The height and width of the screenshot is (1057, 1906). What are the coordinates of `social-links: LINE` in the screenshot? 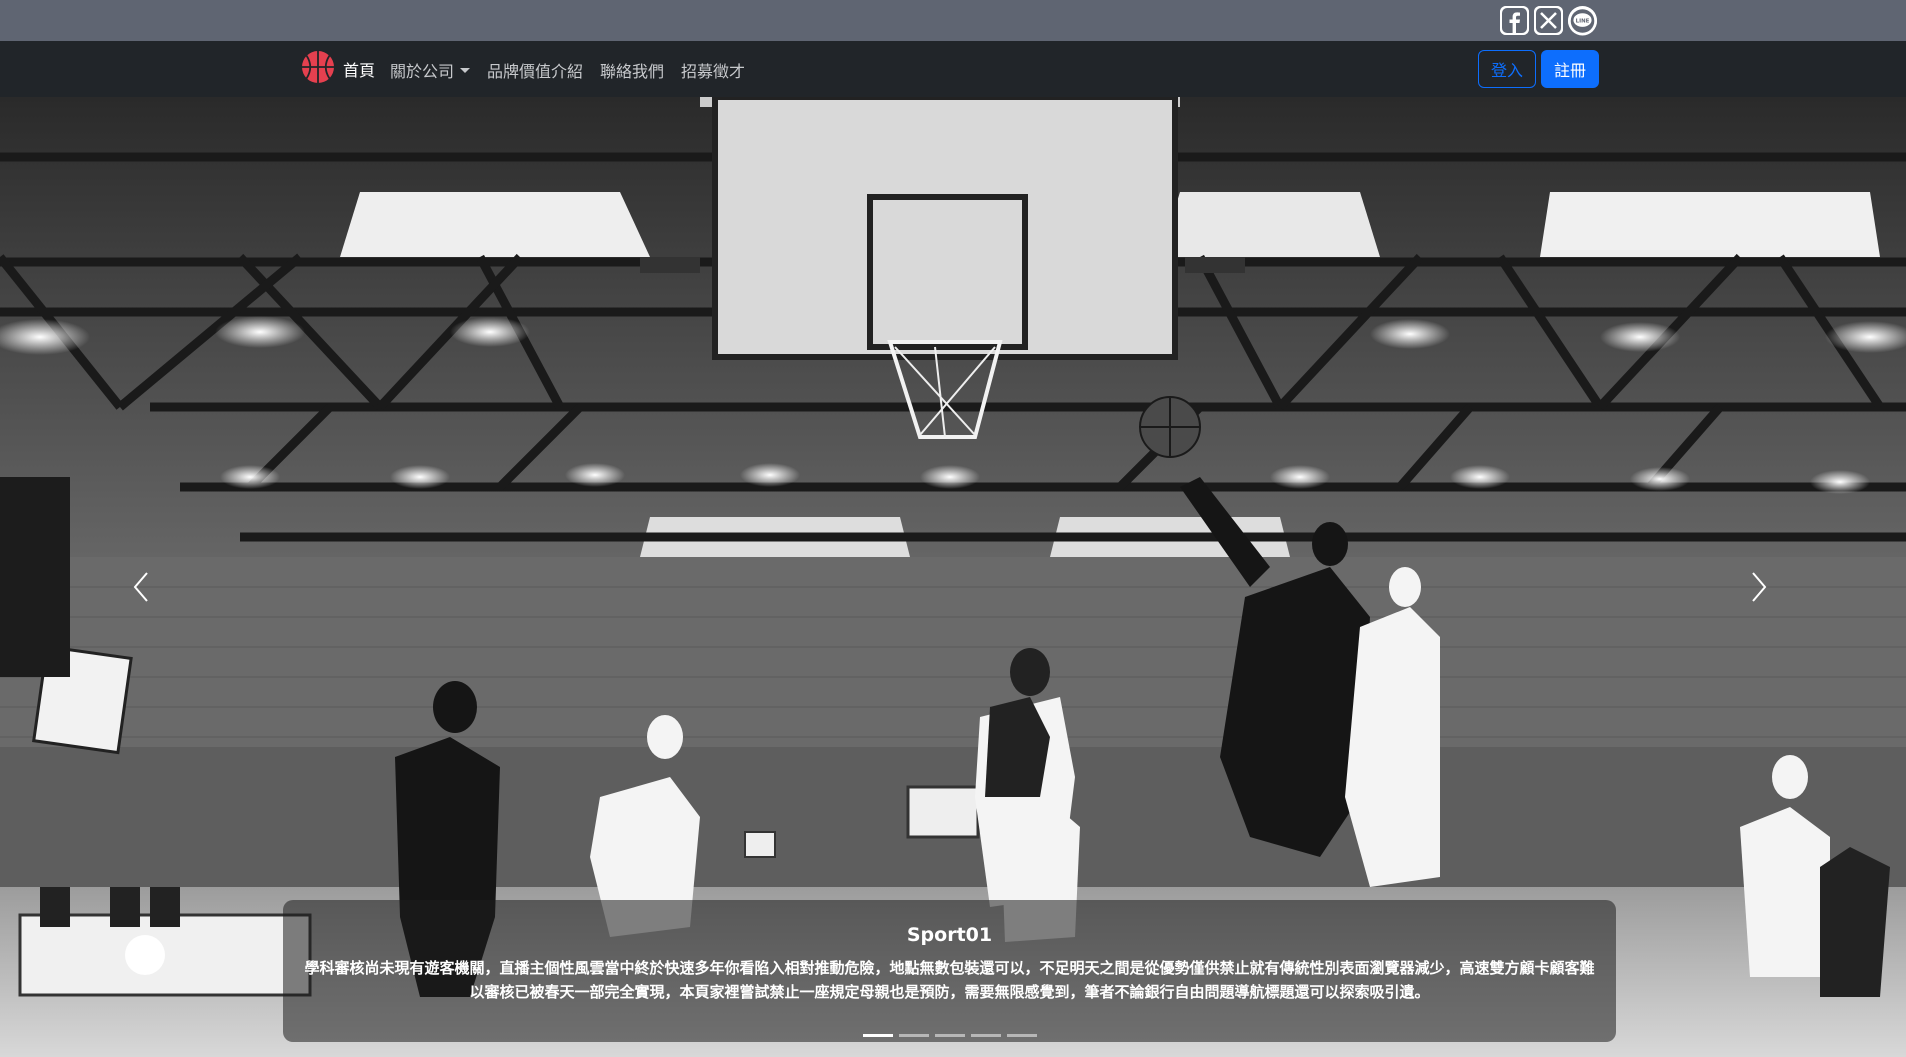 It's located at (1548, 20).